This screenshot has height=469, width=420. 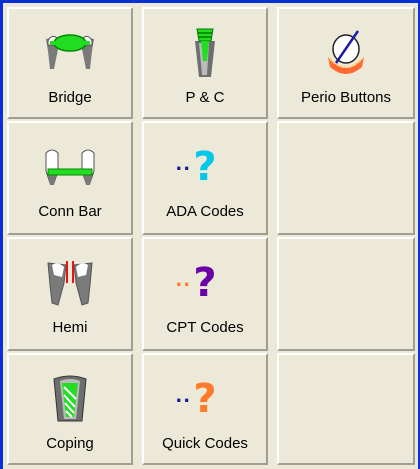 I want to click on button-label: Bridge, so click(x=70, y=97).